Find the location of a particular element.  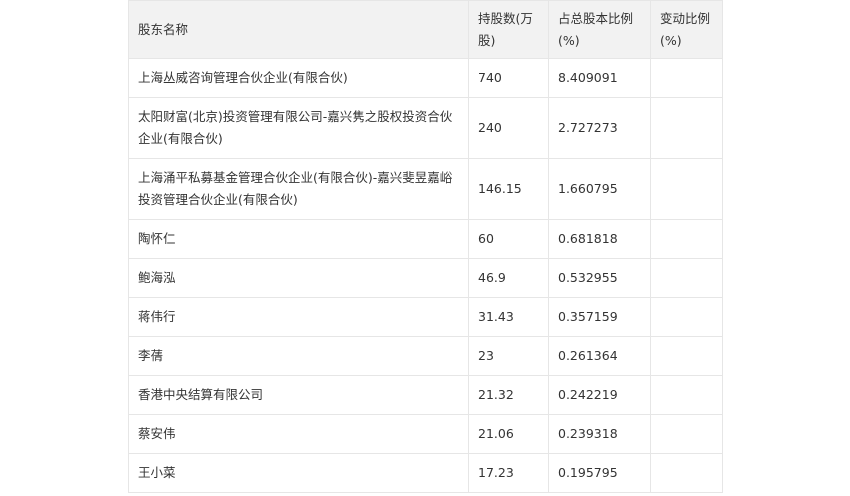

header-shareholder-name: 股东名称 is located at coordinates (298, 29).